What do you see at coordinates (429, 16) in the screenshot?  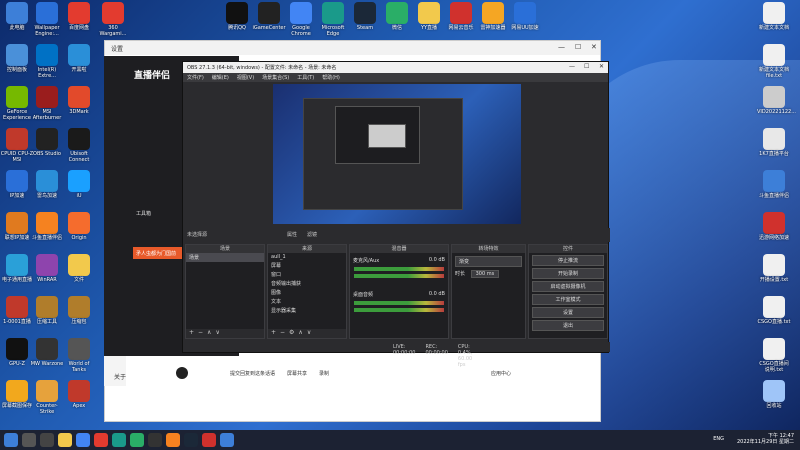 I see `top-icon-6: YY直播` at bounding box center [429, 16].